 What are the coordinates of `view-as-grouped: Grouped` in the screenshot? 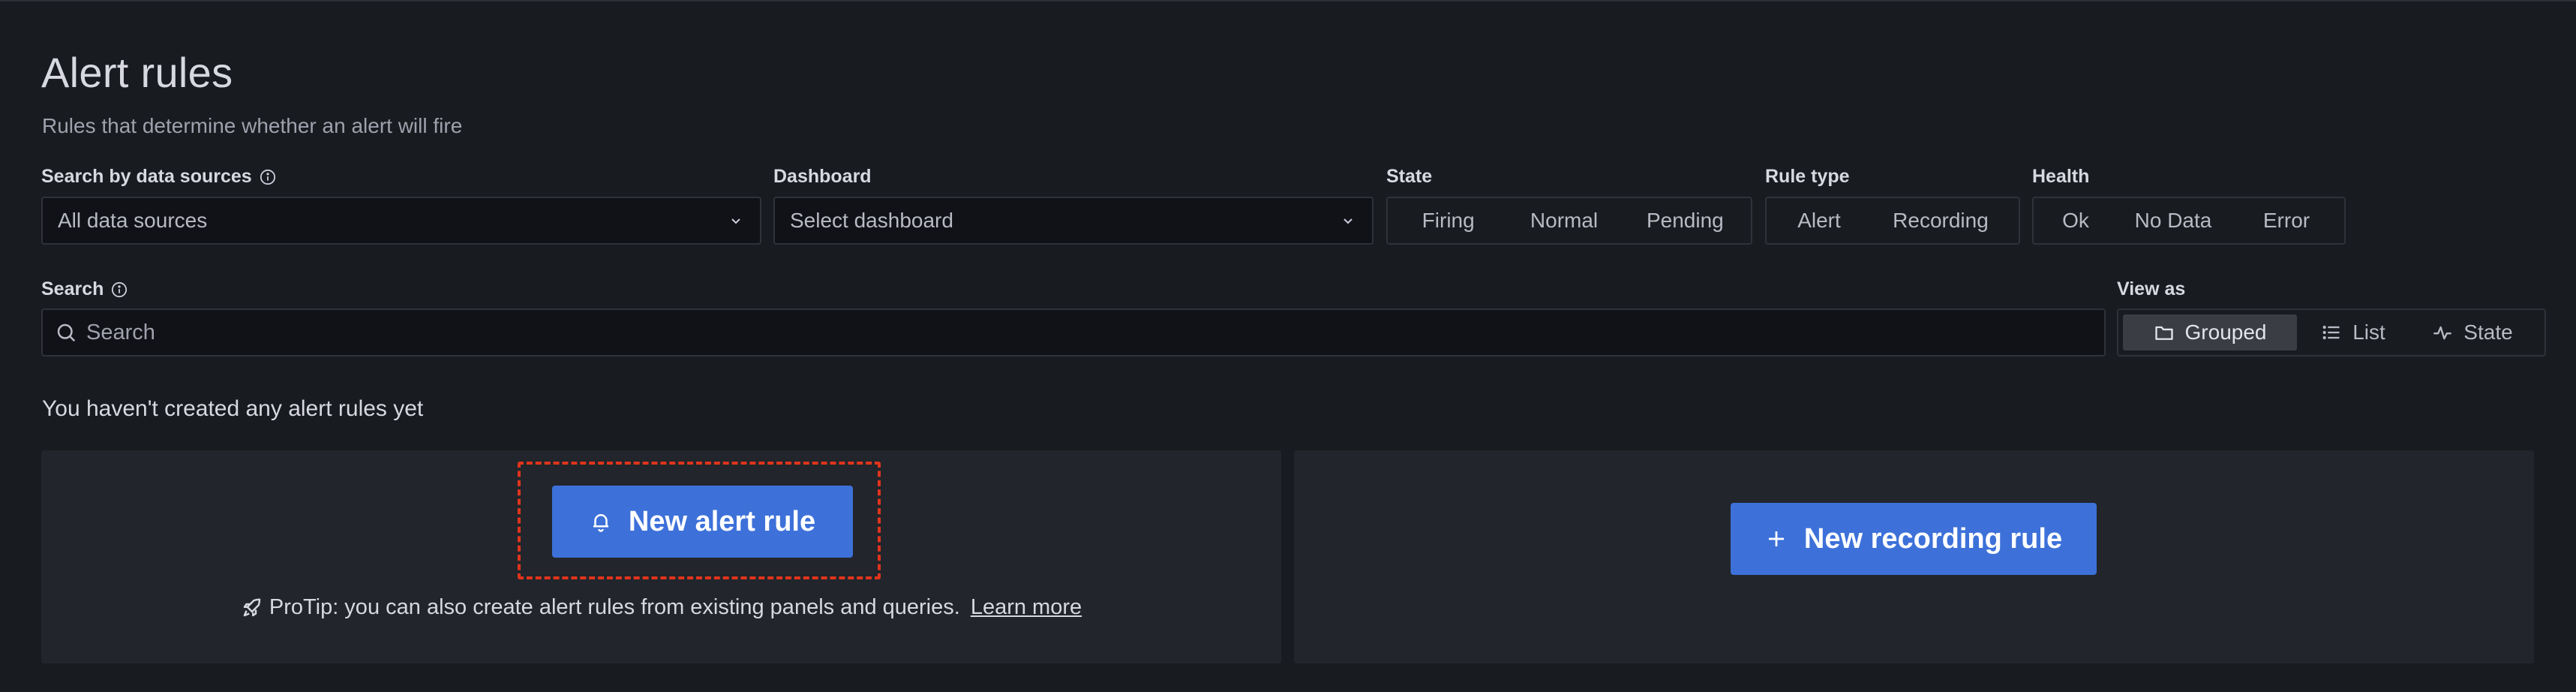 It's located at (2210, 332).